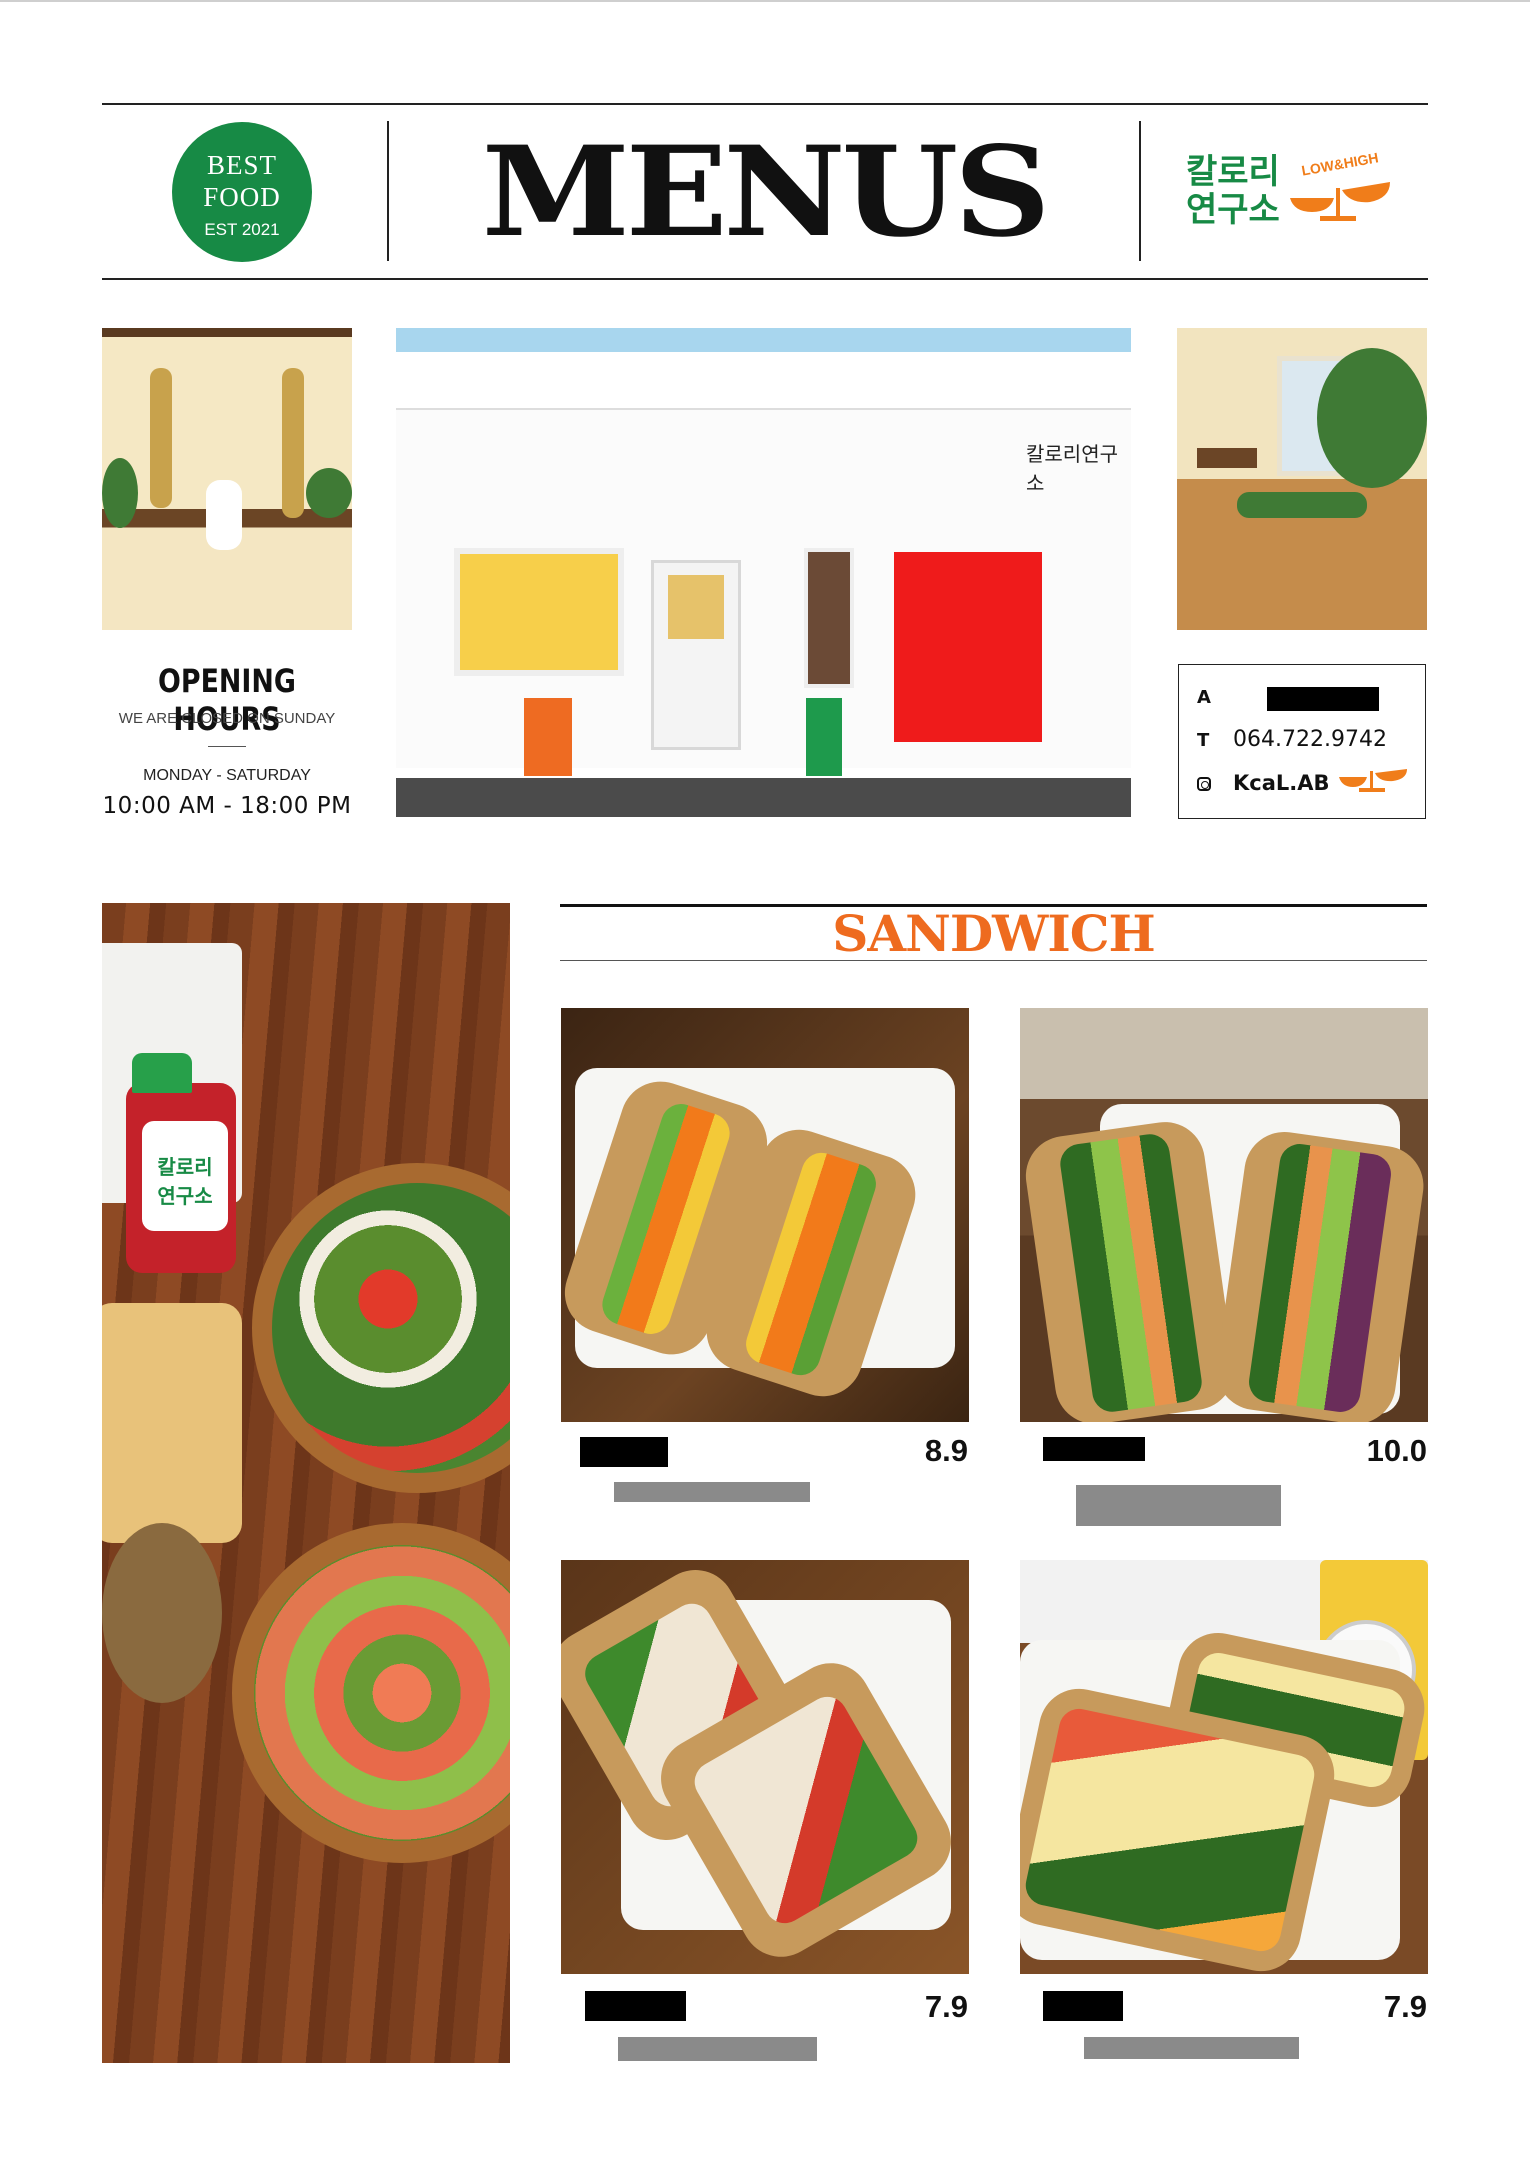 This screenshot has width=1530, height=2166. What do you see at coordinates (1302, 479) in the screenshot?
I see `interior-photo-right` at bounding box center [1302, 479].